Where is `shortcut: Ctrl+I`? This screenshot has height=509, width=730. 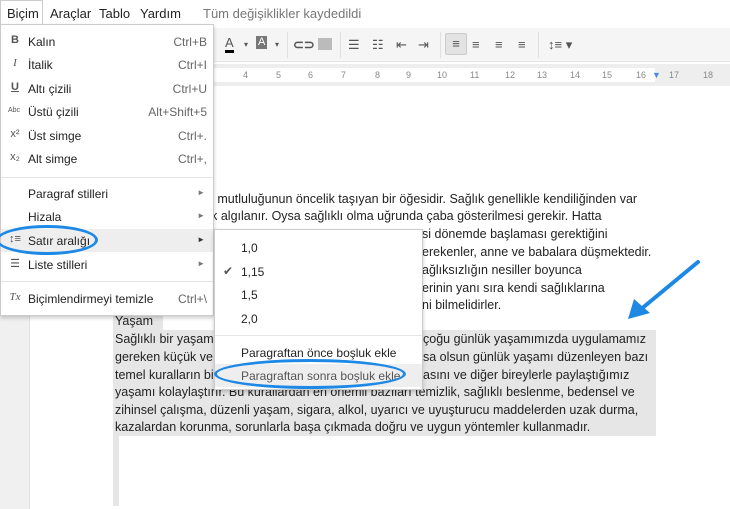 shortcut: Ctrl+I is located at coordinates (192, 65).